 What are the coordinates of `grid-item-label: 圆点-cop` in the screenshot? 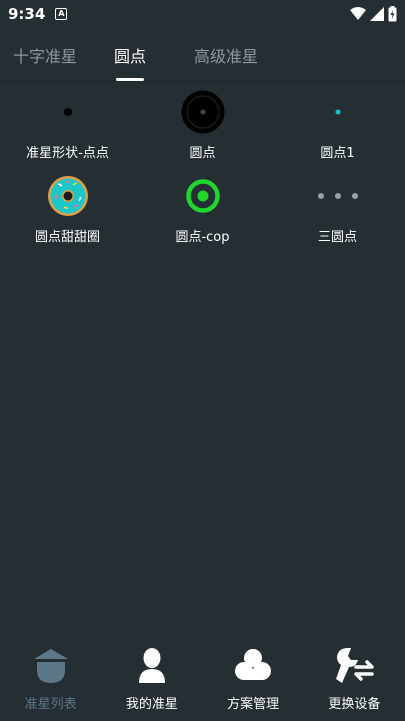 It's located at (202, 237).